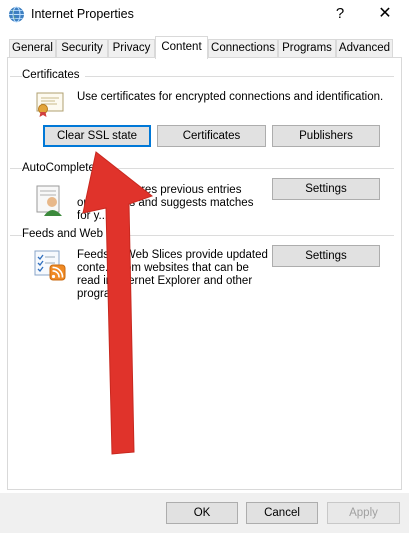  Describe the element at coordinates (82, 14) in the screenshot. I see `window-title: Internet Properties` at that location.